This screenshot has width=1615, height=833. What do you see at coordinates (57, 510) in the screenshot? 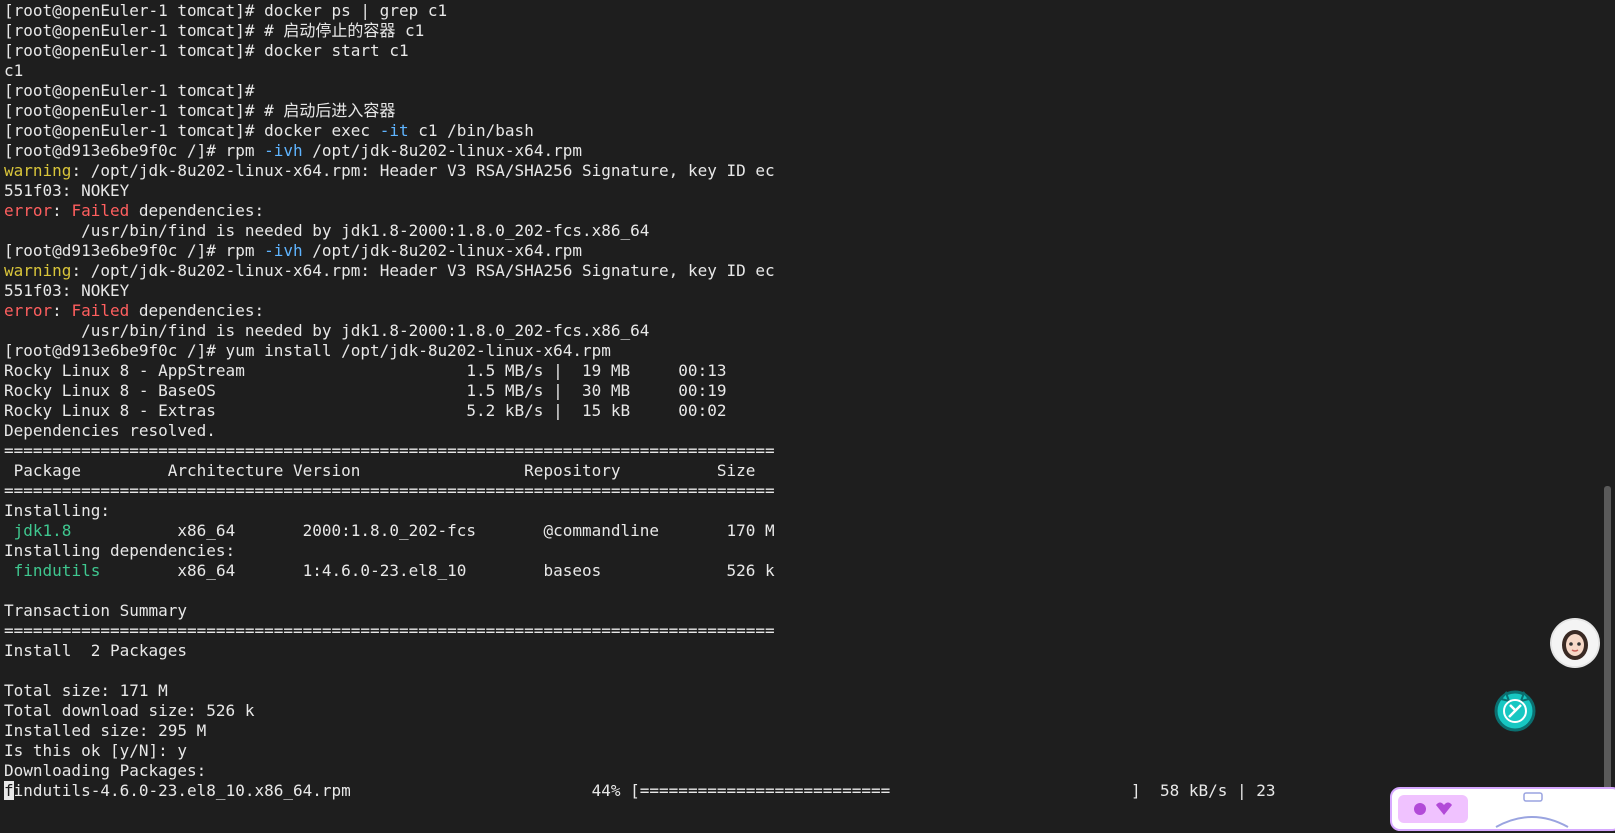
I see `terminal-line: Installing:` at bounding box center [57, 510].